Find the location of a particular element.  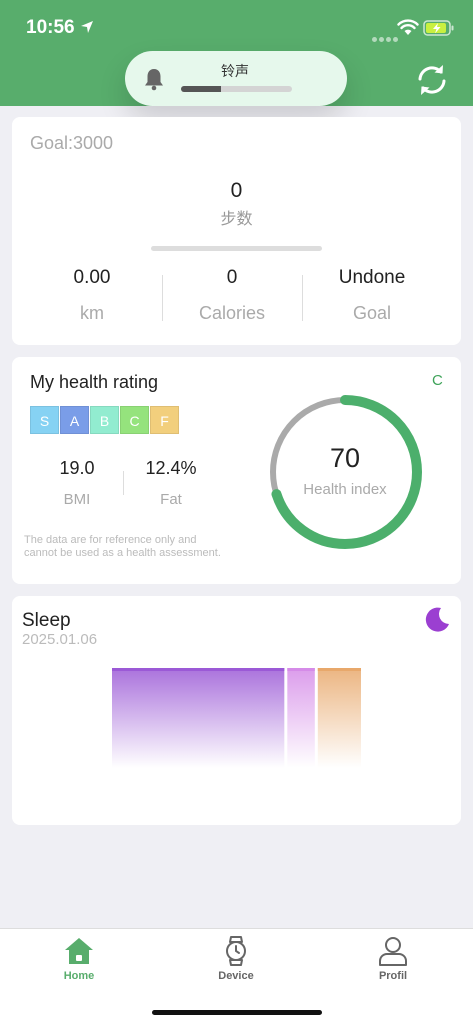

sleep-date: 2025.01.06 is located at coordinates (60, 639).